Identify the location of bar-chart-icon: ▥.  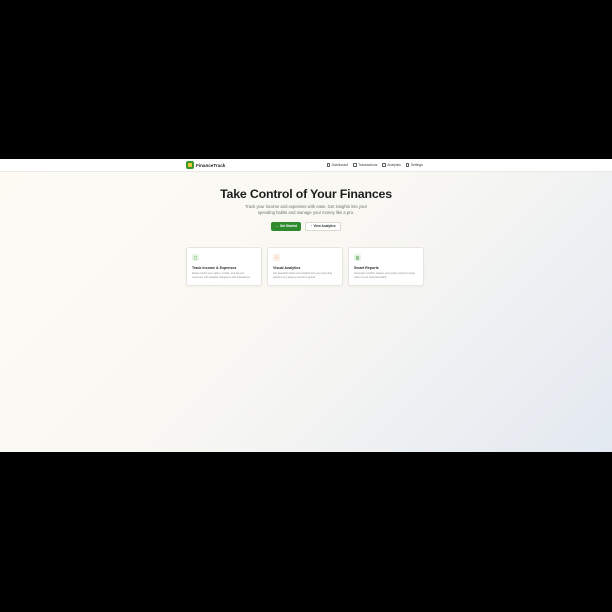
(357, 257).